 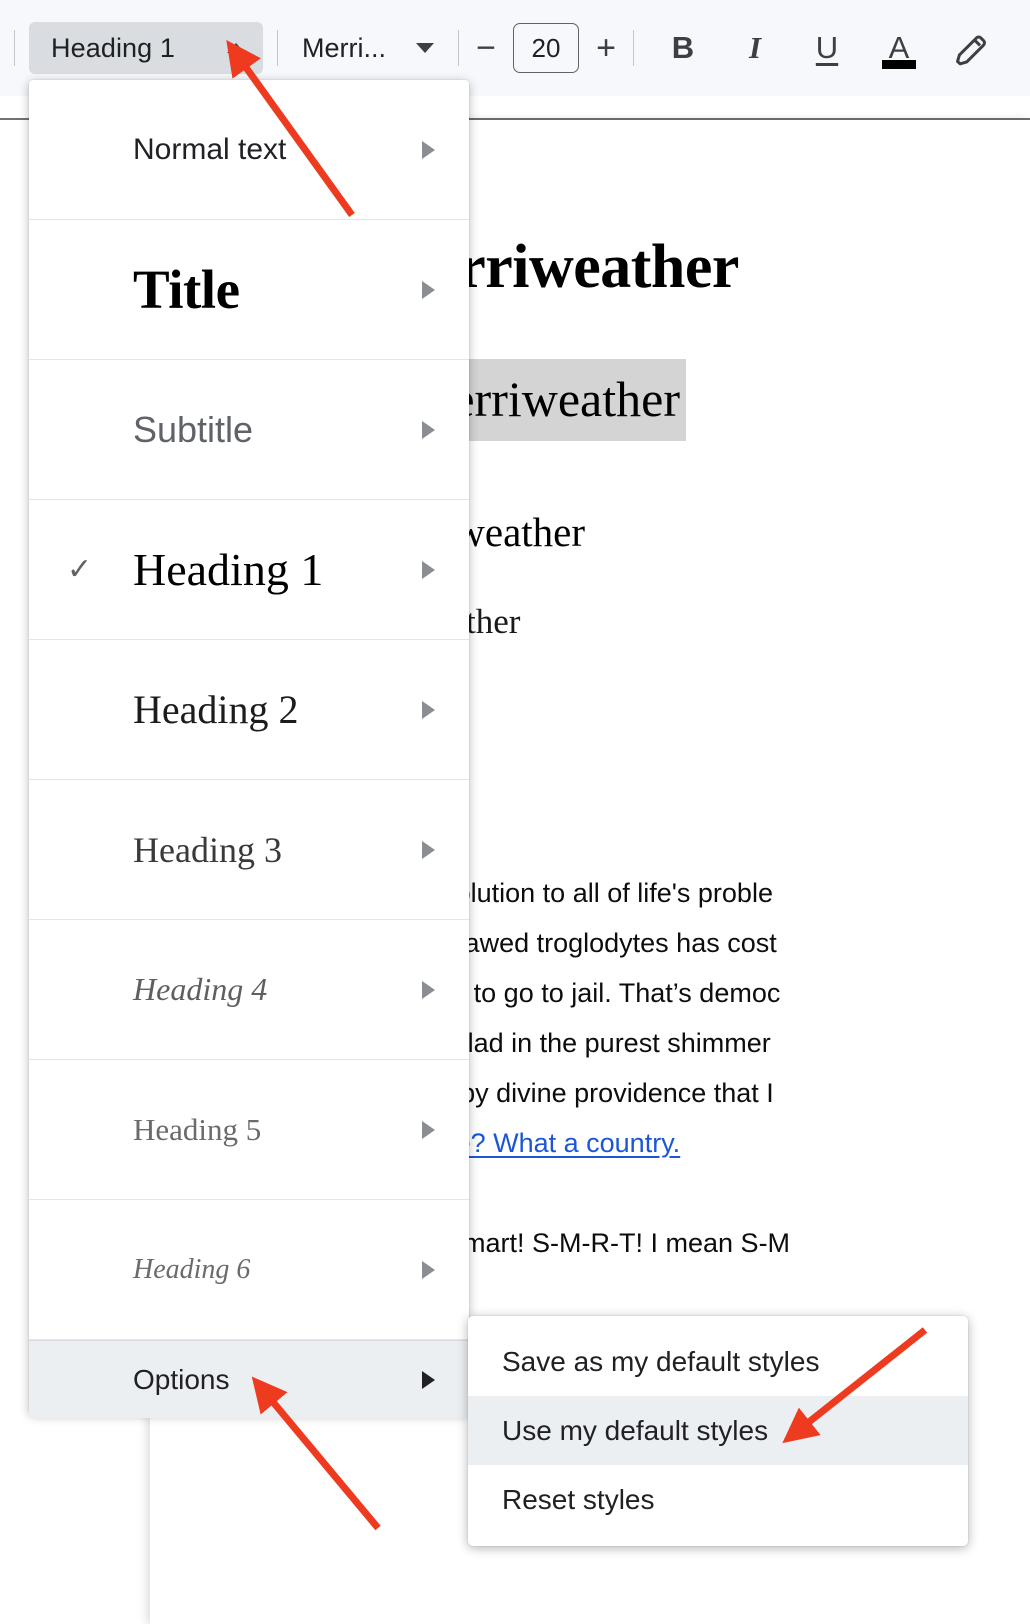 I want to click on text-color-swatch, so click(x=899, y=64).